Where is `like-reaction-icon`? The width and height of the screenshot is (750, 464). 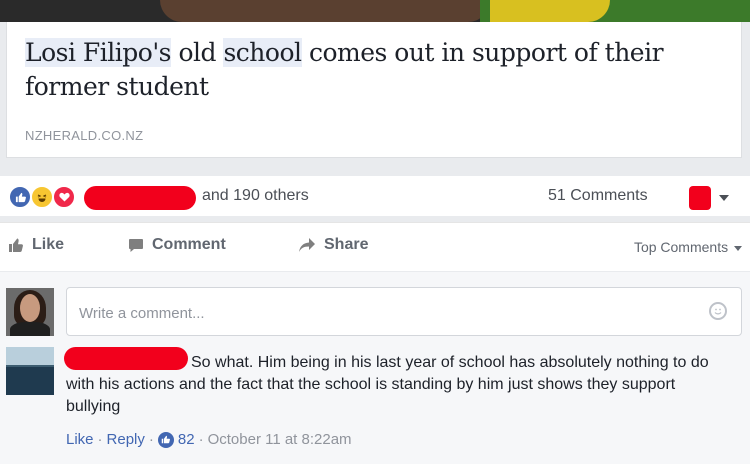 like-reaction-icon is located at coordinates (20, 197).